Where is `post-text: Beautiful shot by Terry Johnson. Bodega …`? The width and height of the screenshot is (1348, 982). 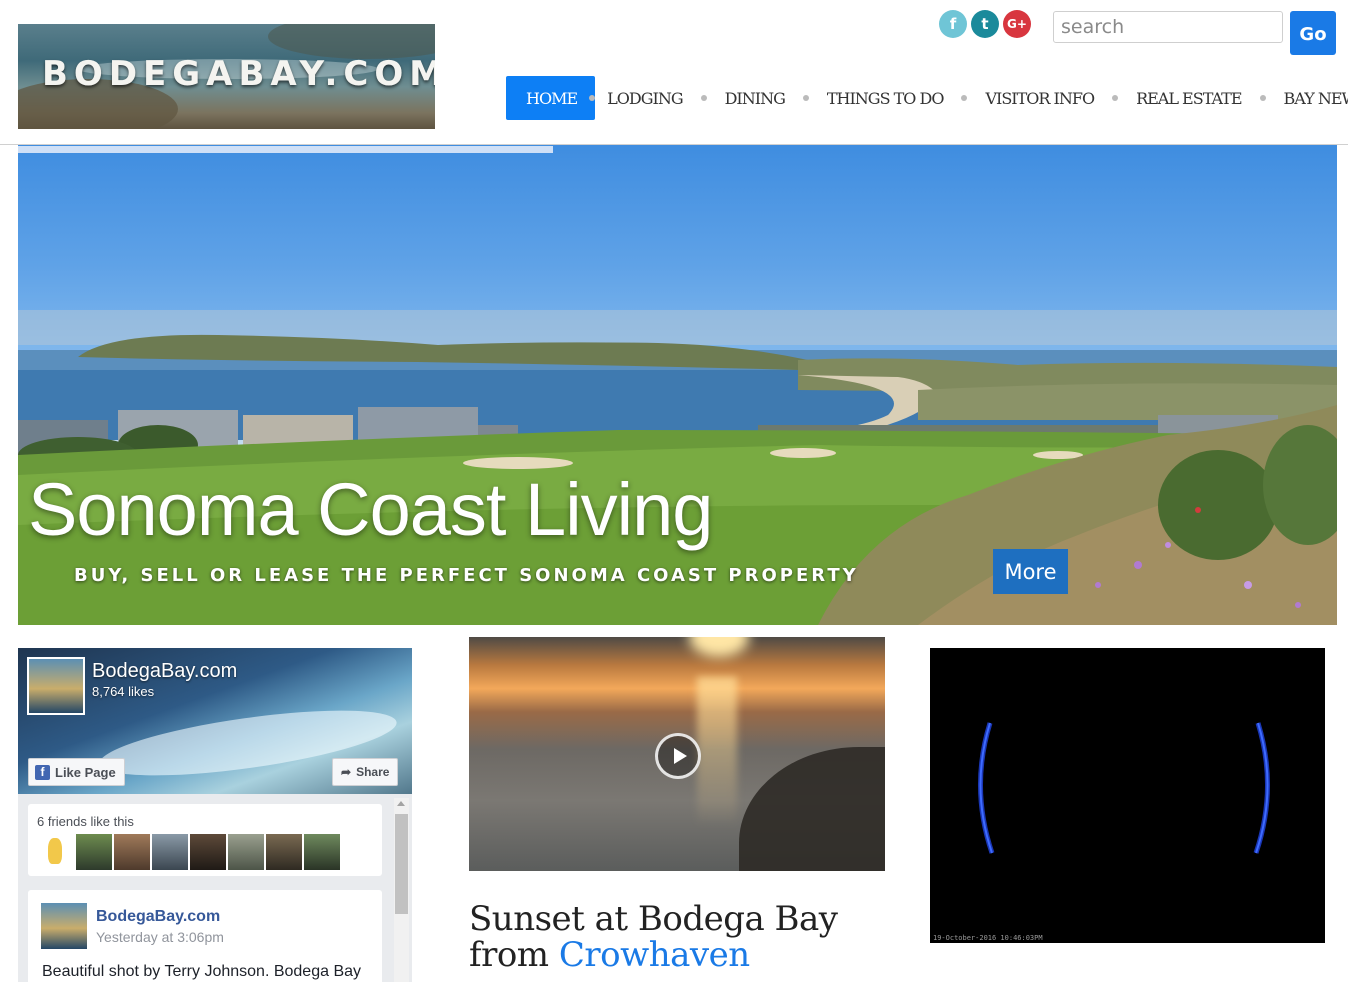
post-text: Beautiful shot by Terry Johnson. Bodega … is located at coordinates (202, 971).